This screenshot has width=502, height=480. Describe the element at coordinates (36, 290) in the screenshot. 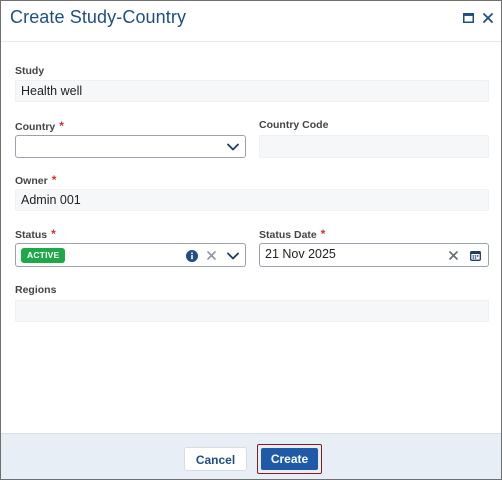

I see `regions-label: Regions` at that location.